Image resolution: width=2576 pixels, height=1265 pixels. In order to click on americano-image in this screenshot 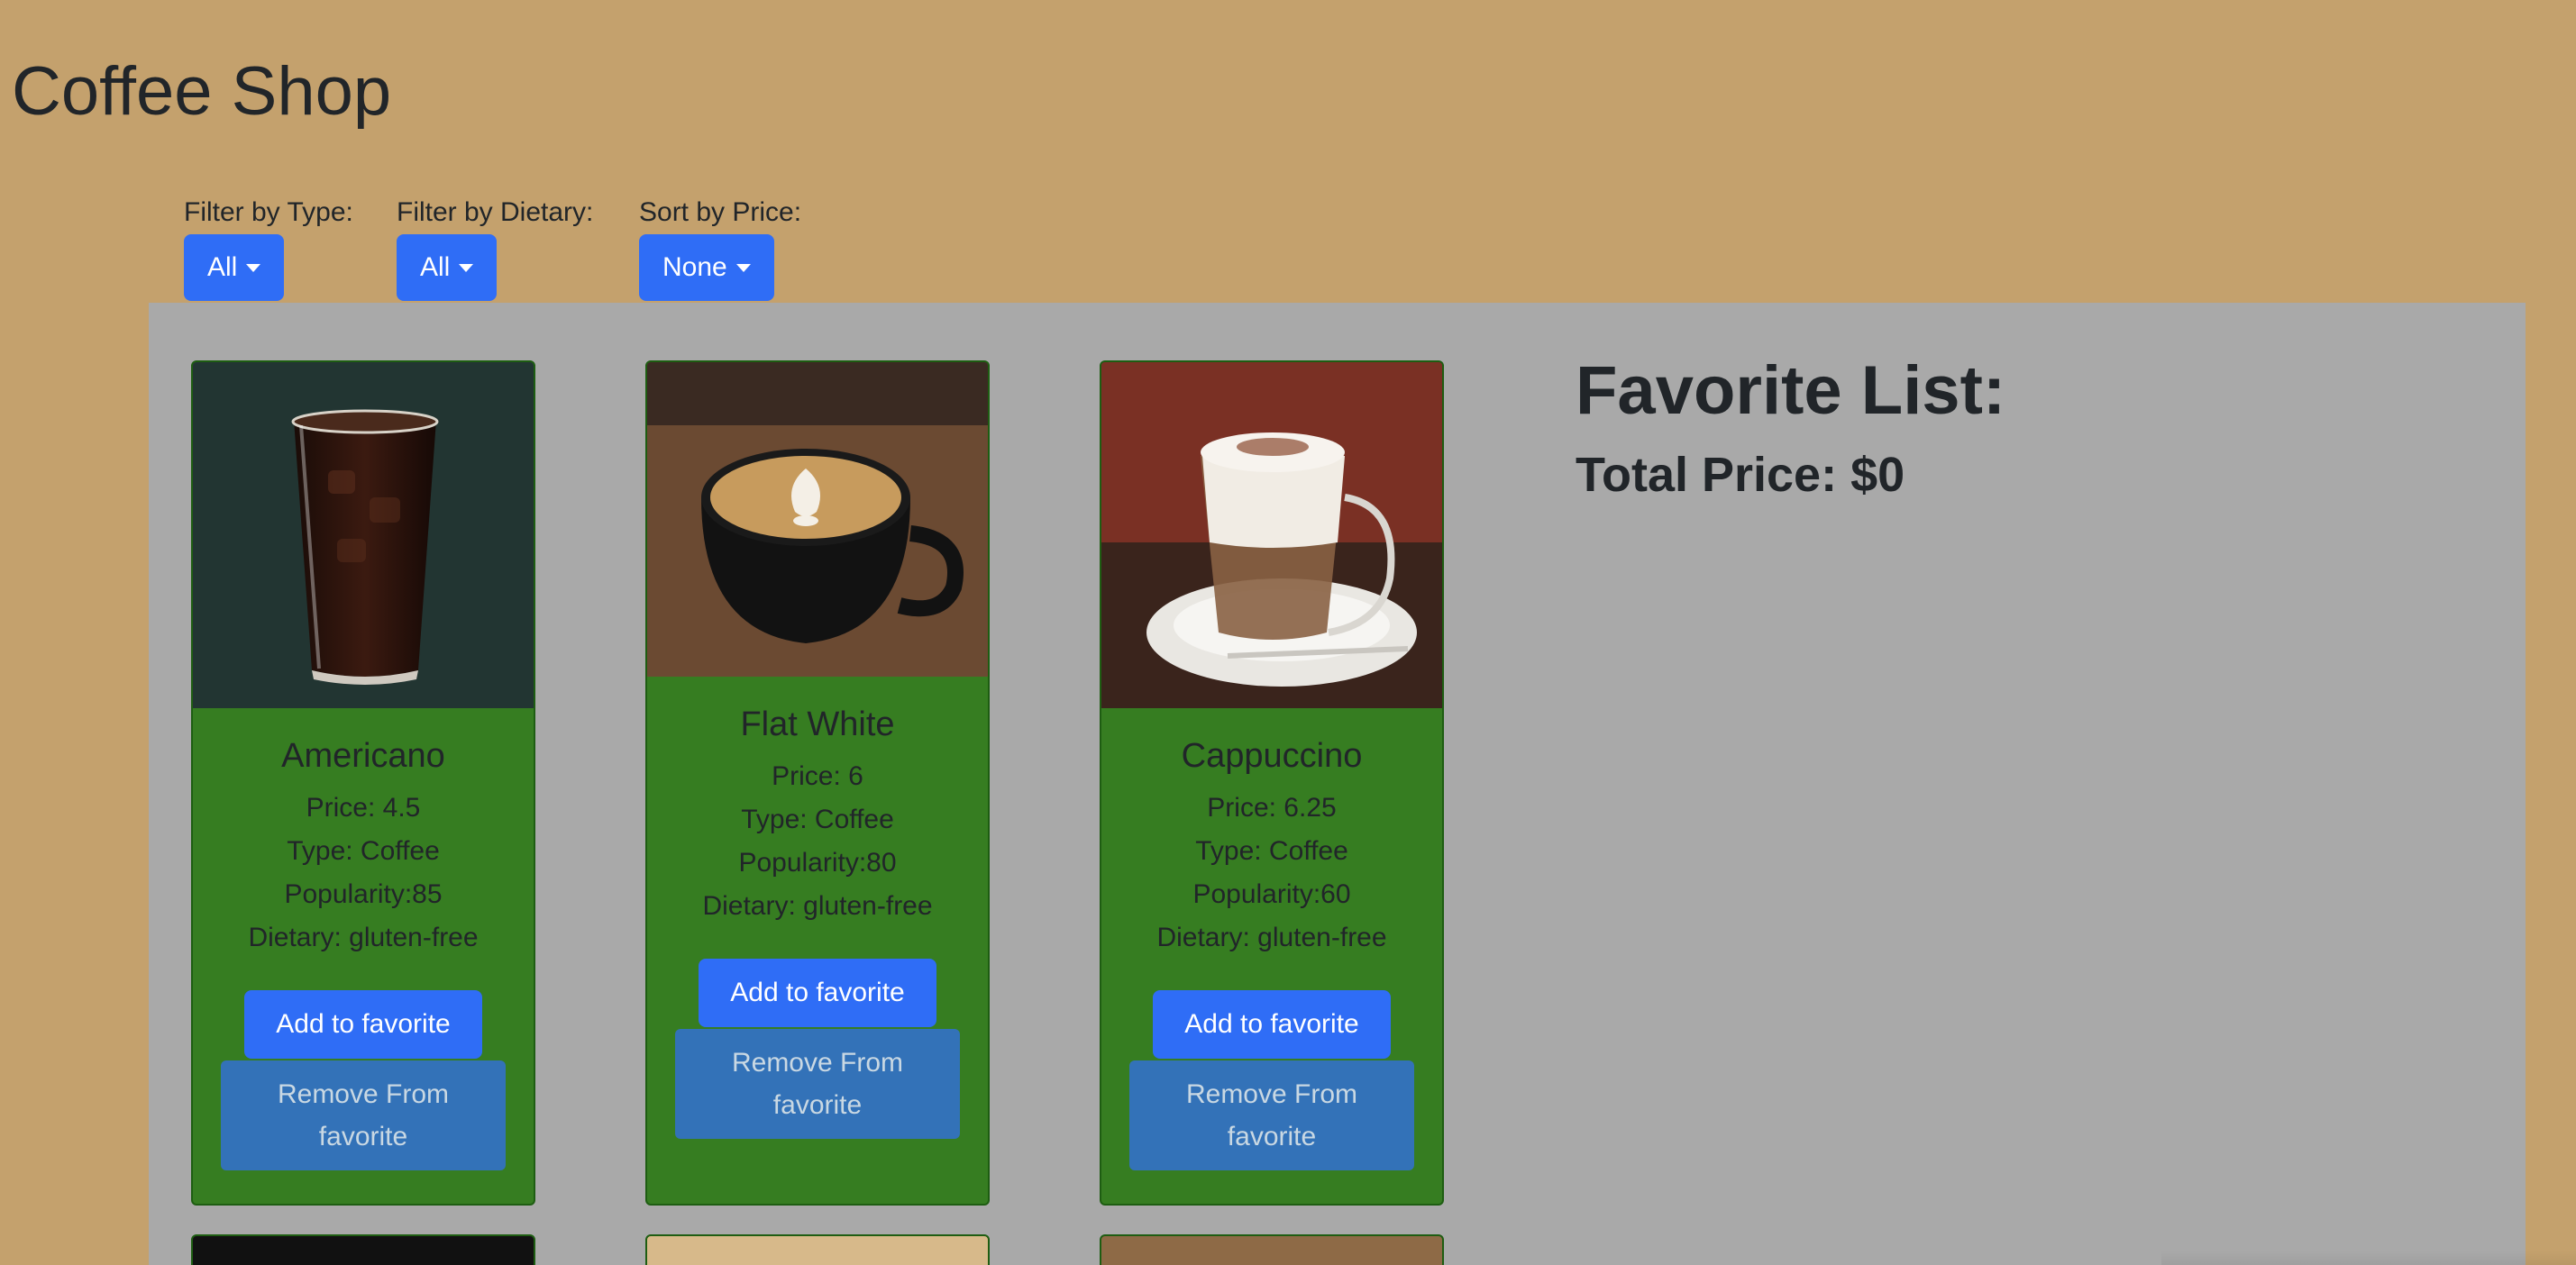, I will do `click(363, 535)`.